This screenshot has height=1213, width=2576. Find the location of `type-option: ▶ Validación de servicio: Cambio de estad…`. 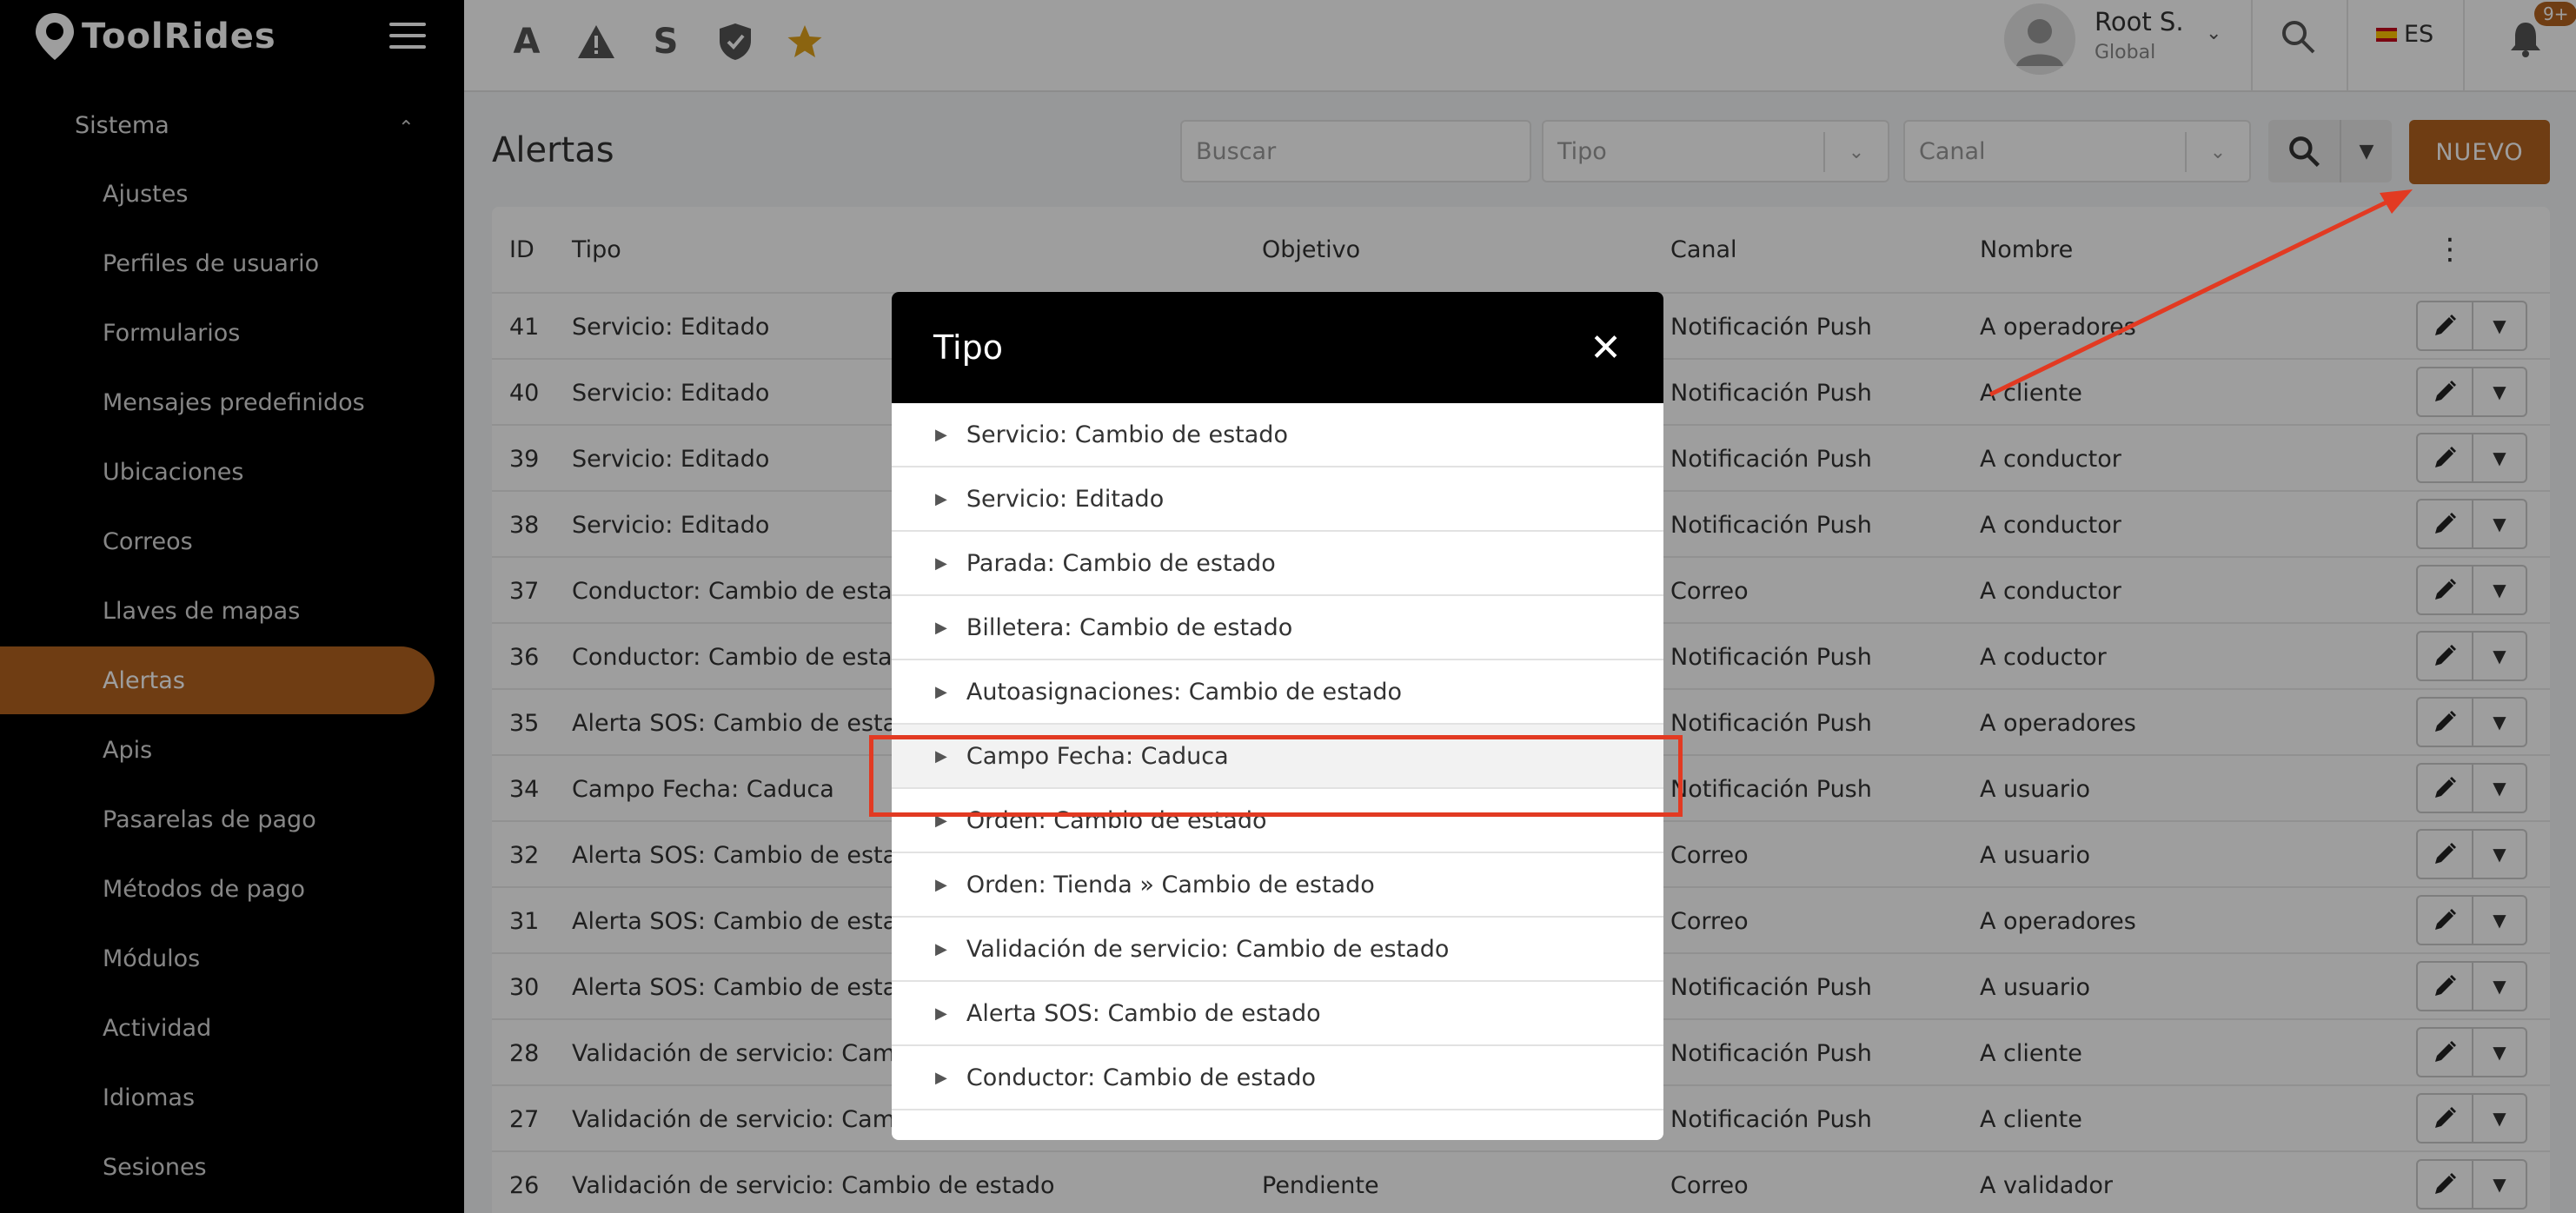

type-option: ▶ Validación de servicio: Cambio de estad… is located at coordinates (1277, 950).